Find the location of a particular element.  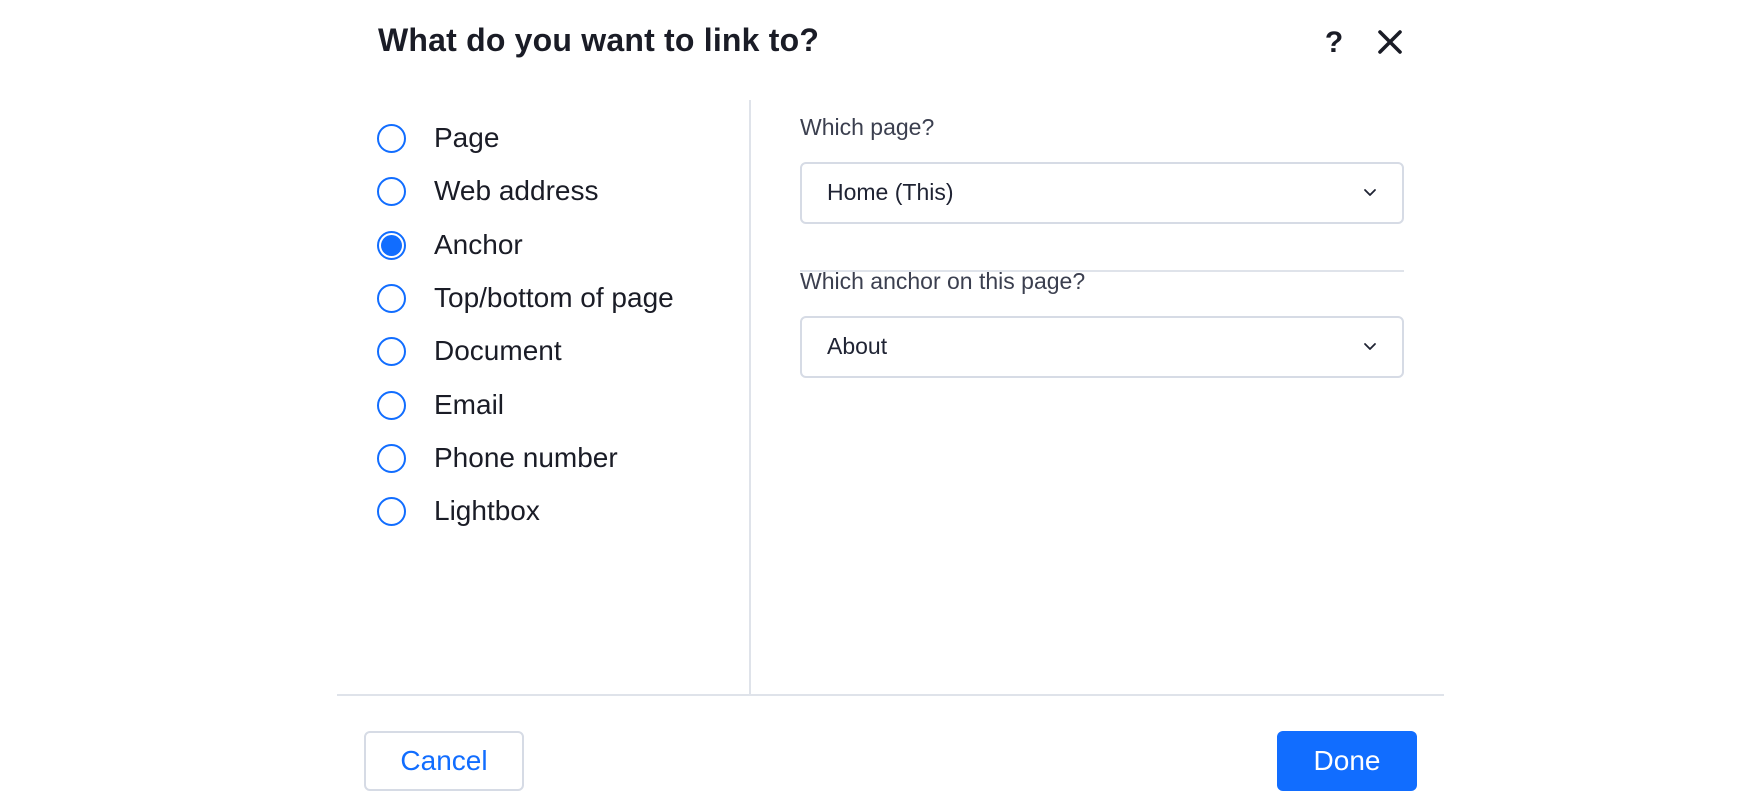

link-type-web-address: Web address is located at coordinates (487, 191).